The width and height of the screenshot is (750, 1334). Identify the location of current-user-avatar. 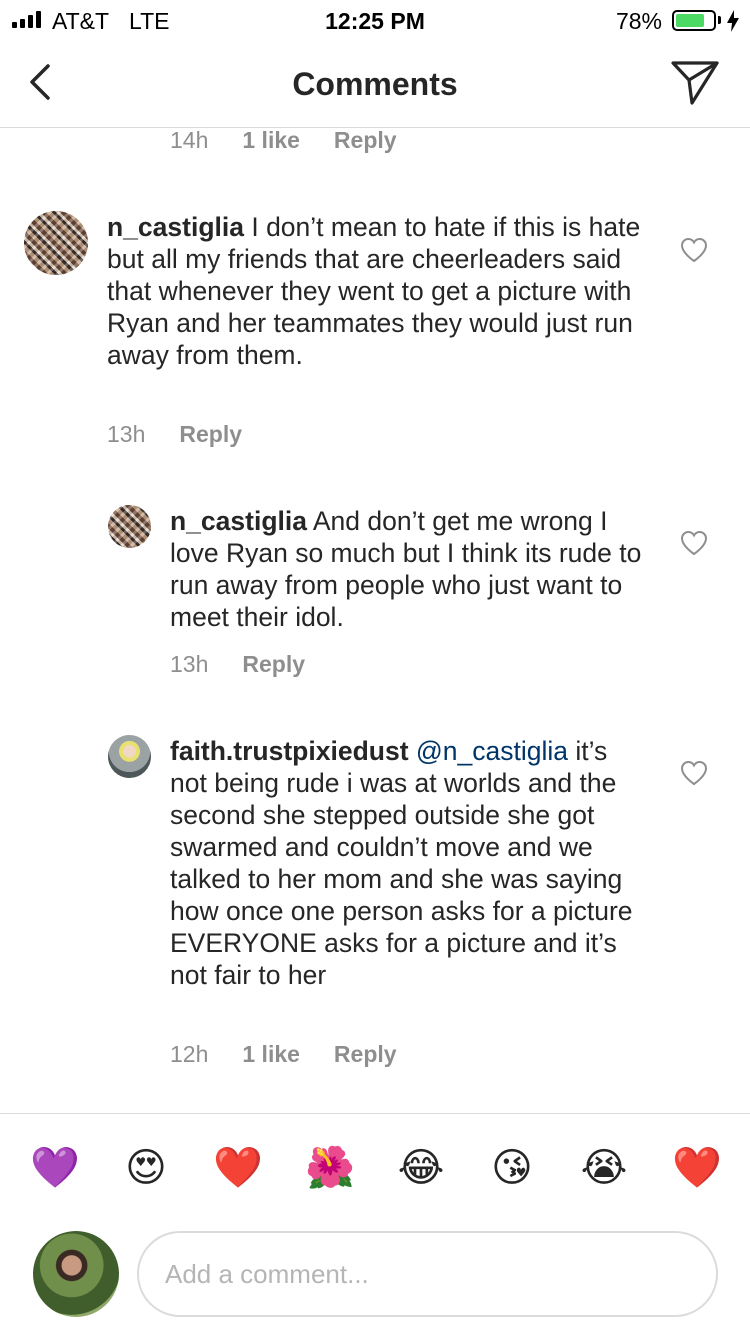
(76, 1274).